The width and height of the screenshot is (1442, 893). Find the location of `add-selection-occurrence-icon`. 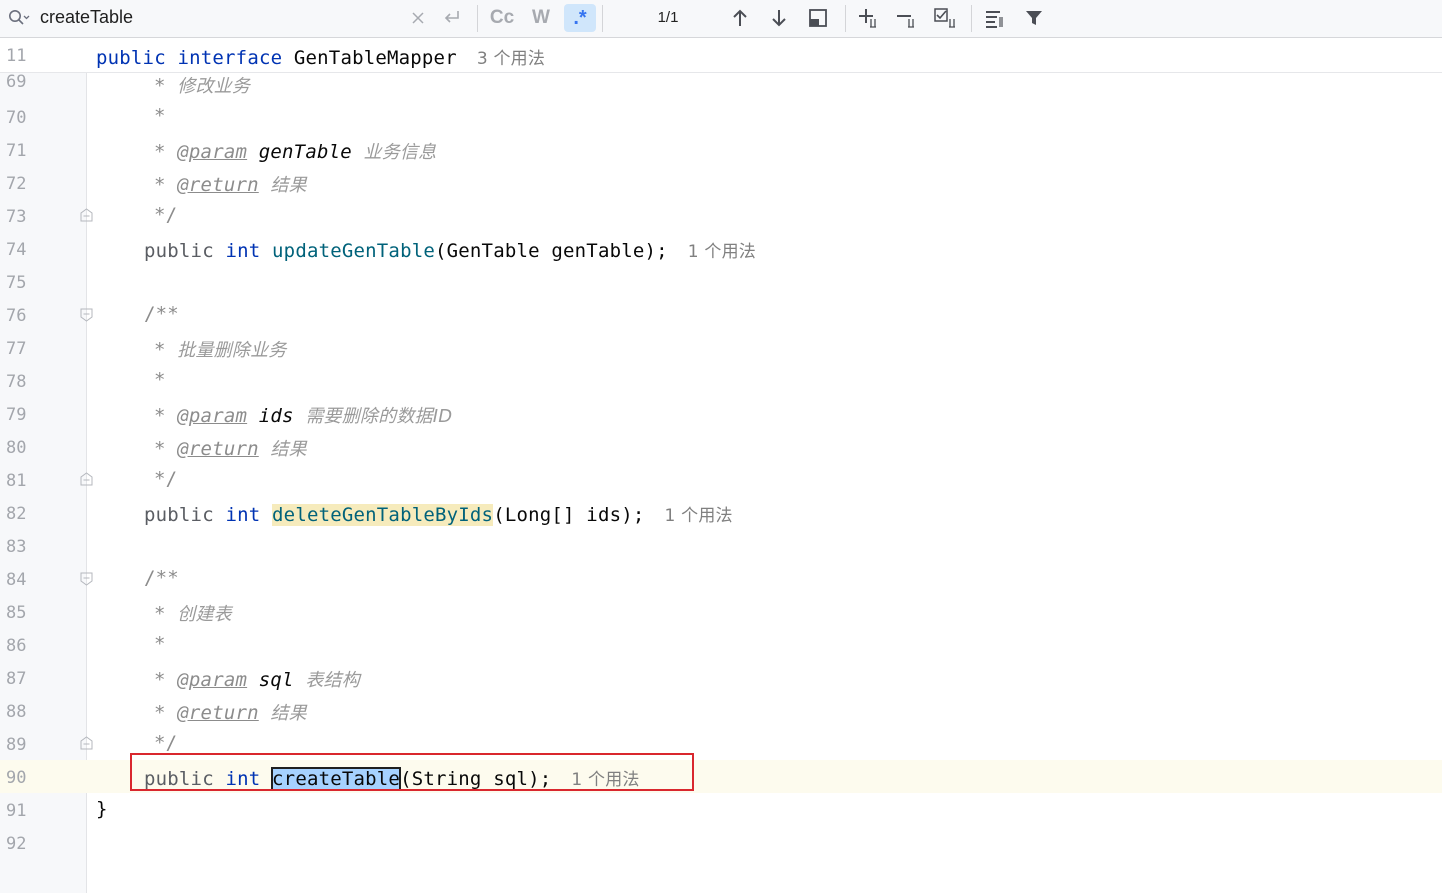

add-selection-occurrence-icon is located at coordinates (870, 18).